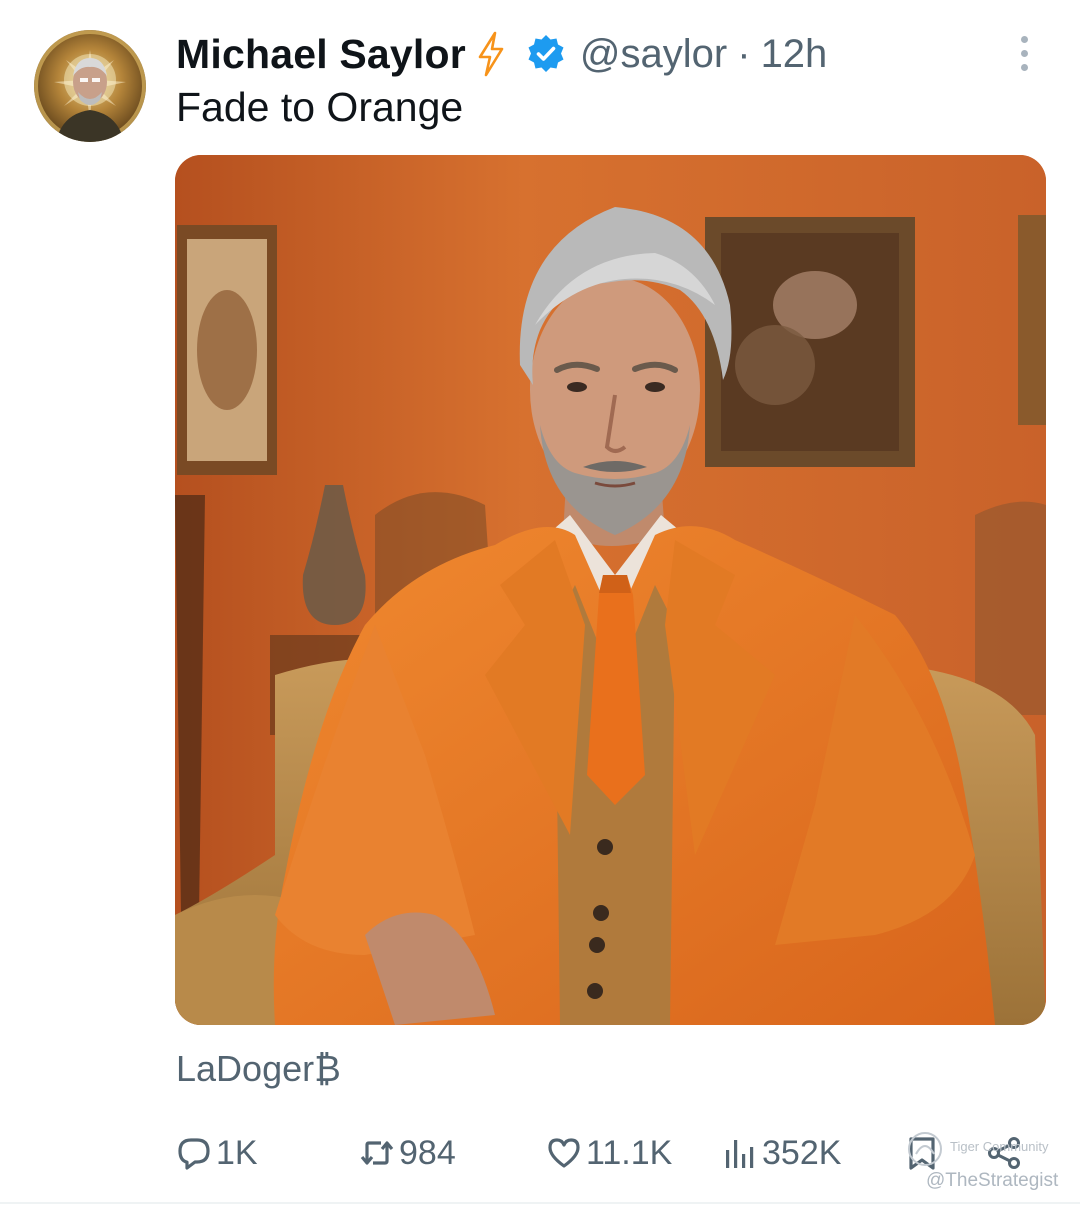  Describe the element at coordinates (740, 1153) in the screenshot. I see `views-icon` at that location.